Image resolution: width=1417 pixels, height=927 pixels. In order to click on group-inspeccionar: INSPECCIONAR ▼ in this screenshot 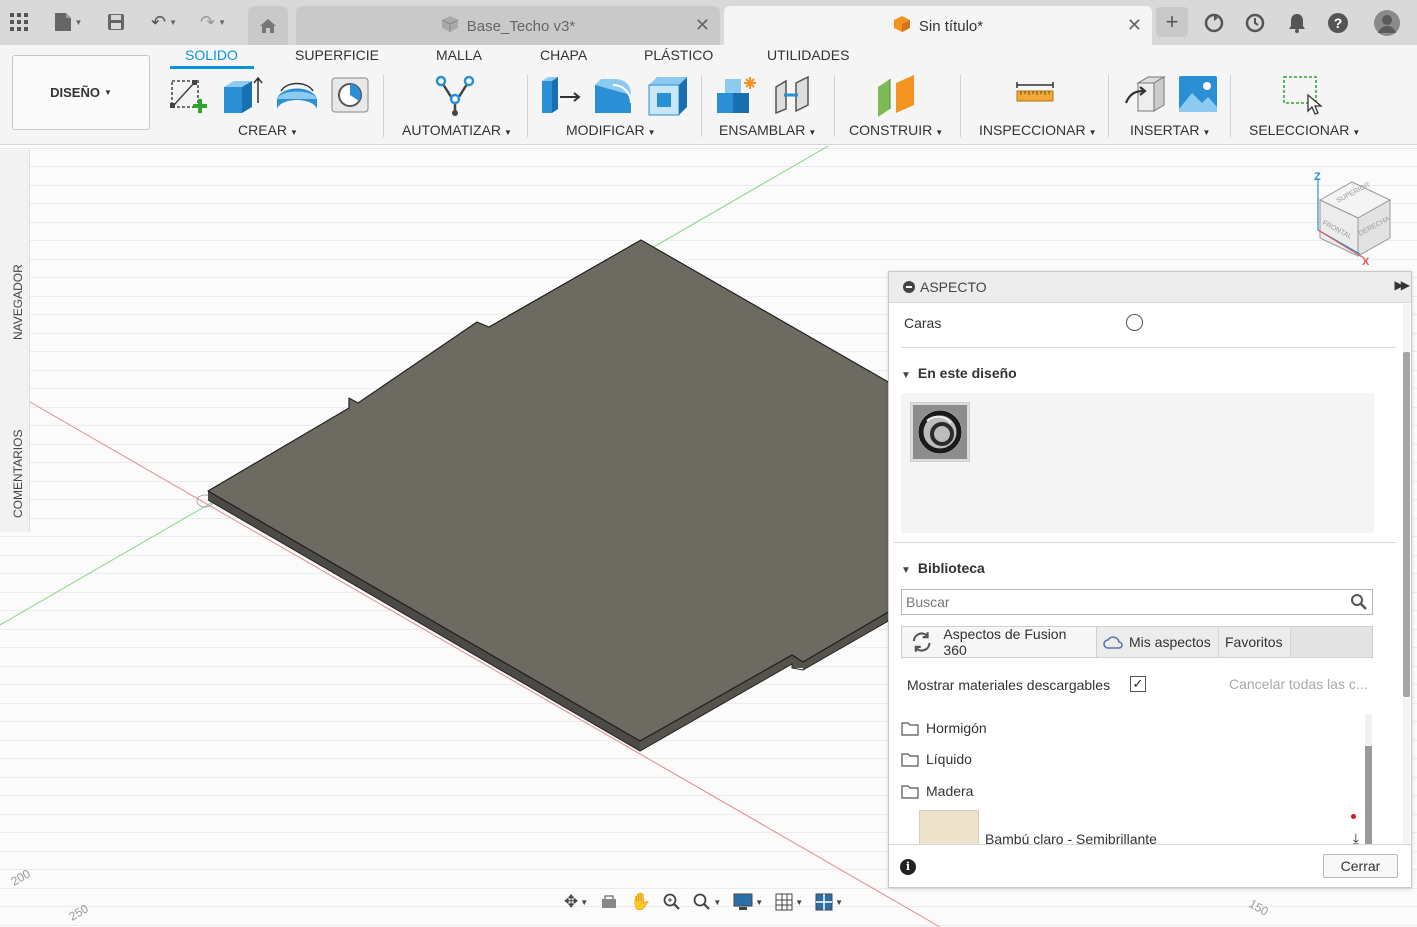, I will do `click(1038, 130)`.